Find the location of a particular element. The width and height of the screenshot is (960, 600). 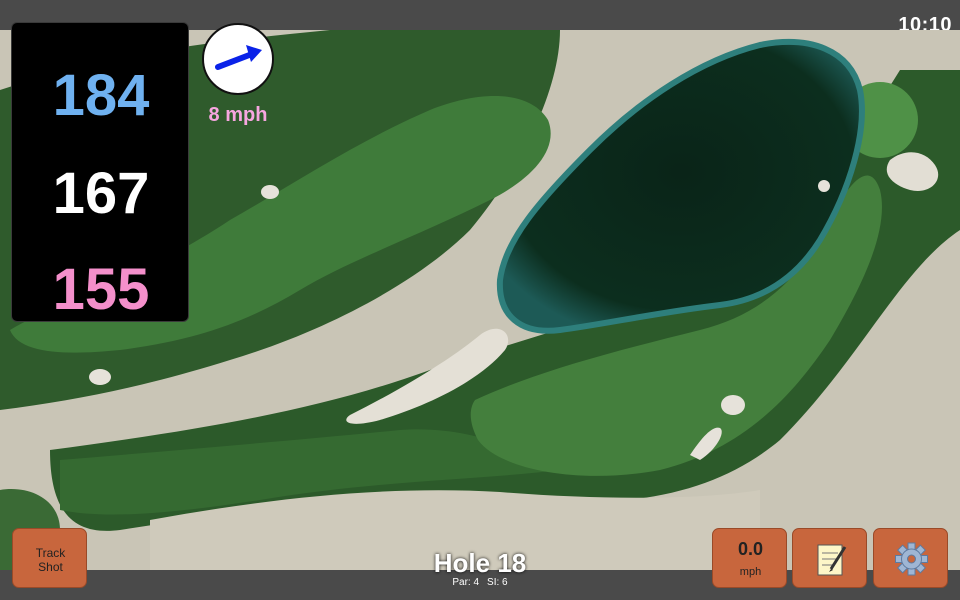

gear-icon is located at coordinates (911, 559).